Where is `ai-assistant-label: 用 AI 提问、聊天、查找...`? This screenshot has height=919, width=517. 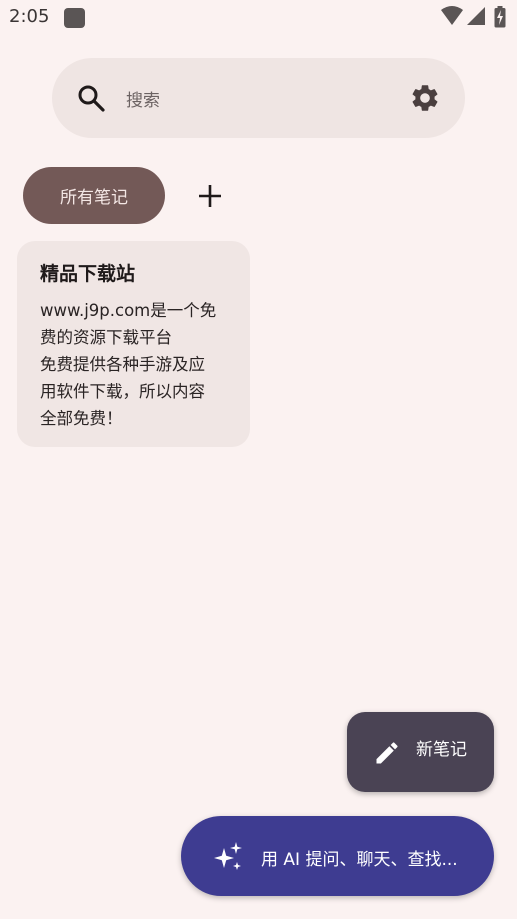
ai-assistant-label: 用 AI 提问、聊天、查找... is located at coordinates (359, 860).